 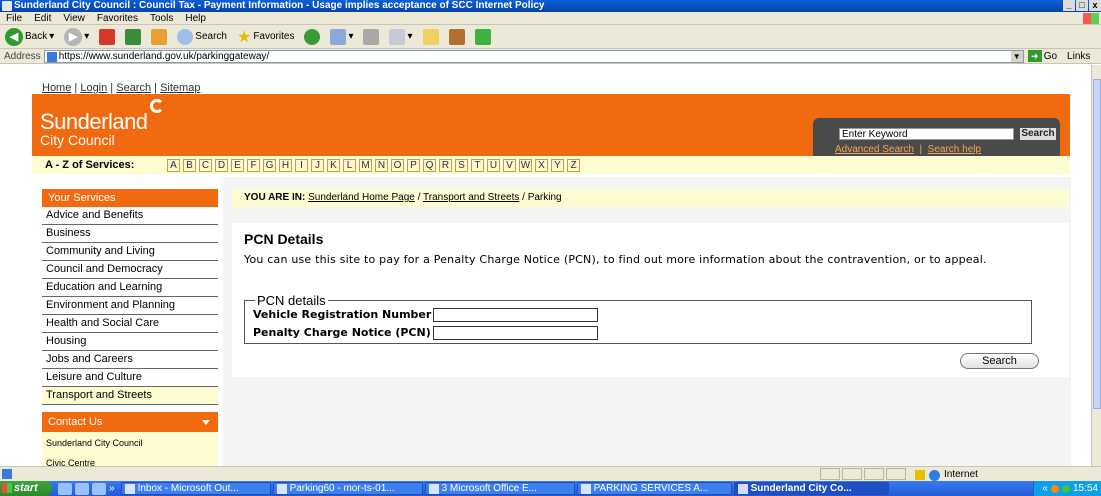 I want to click on az-letter: U, so click(x=493, y=165).